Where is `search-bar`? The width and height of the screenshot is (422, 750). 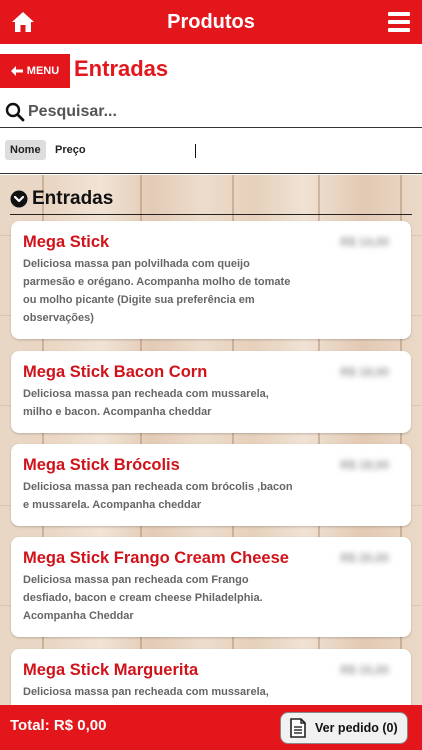
search-bar is located at coordinates (211, 112).